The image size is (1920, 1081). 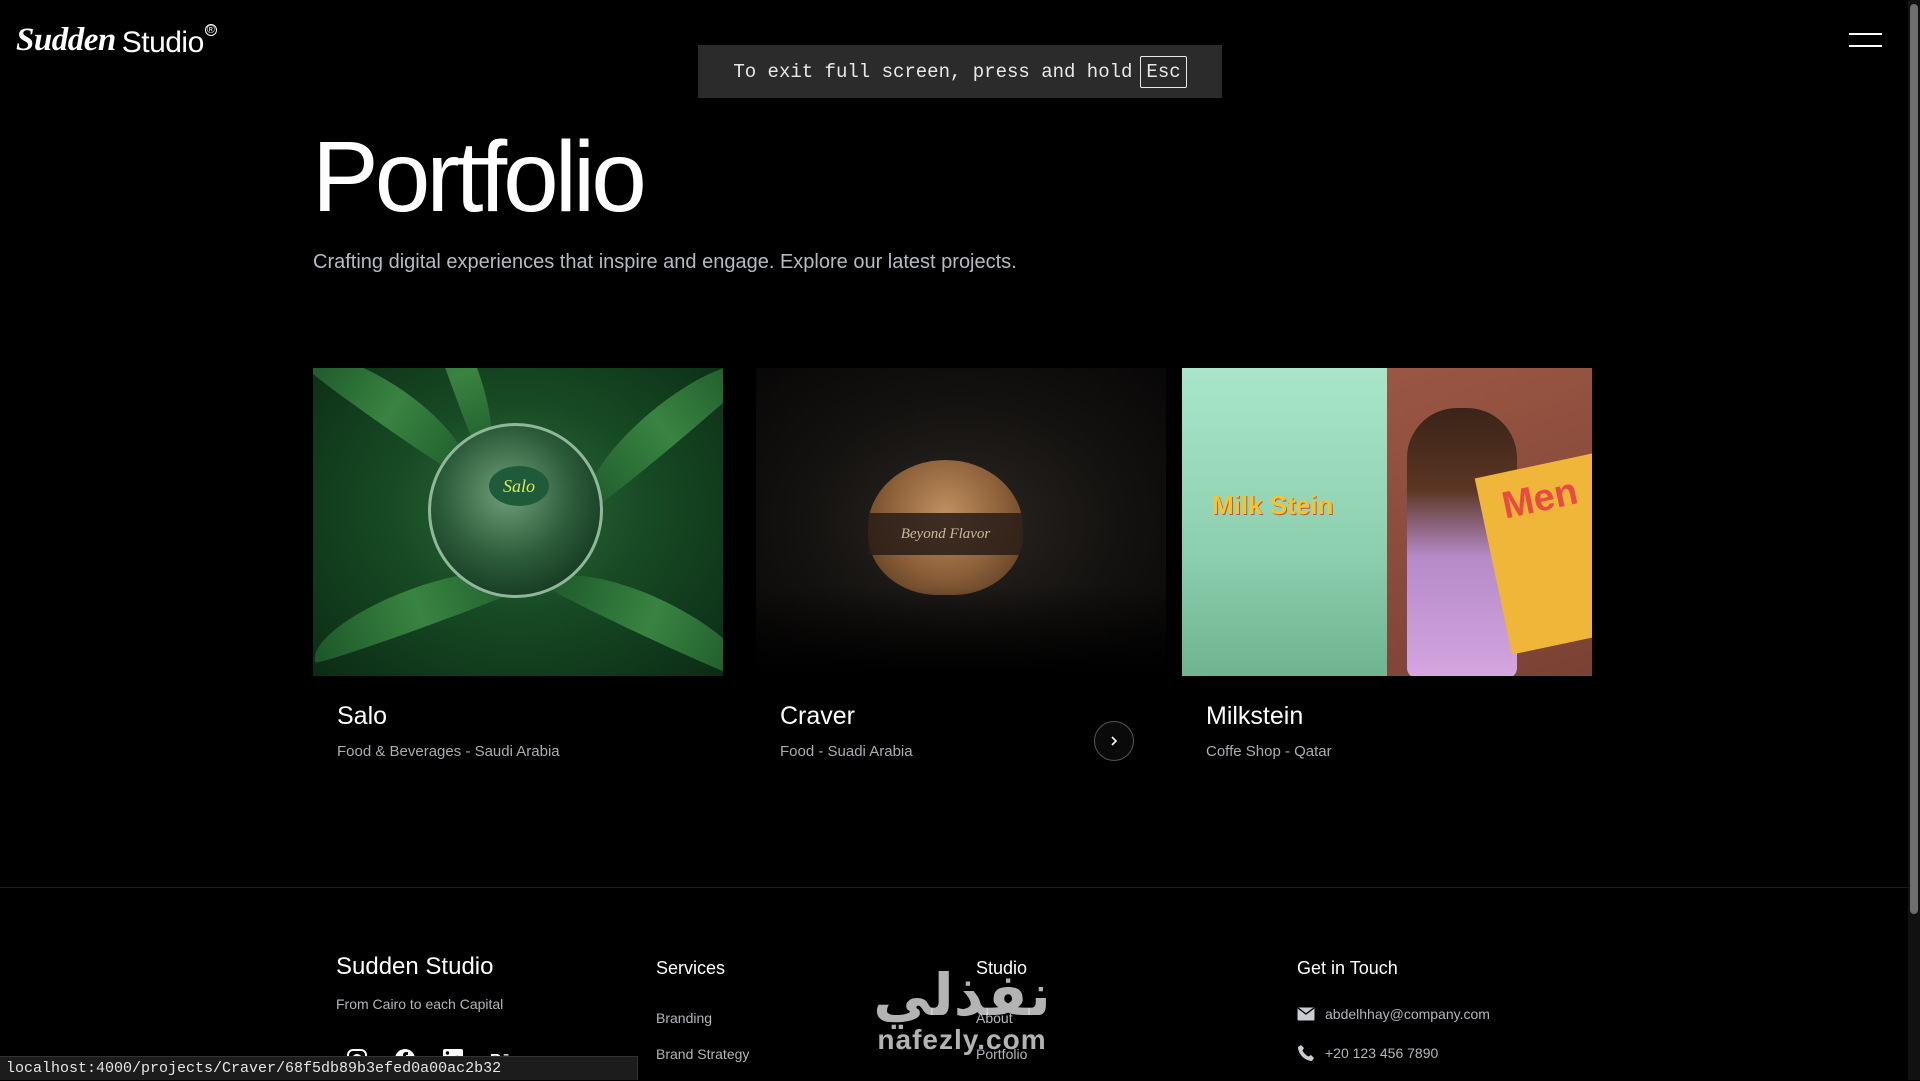 What do you see at coordinates (691, 968) in the screenshot?
I see `footer-services-heading: Services` at bounding box center [691, 968].